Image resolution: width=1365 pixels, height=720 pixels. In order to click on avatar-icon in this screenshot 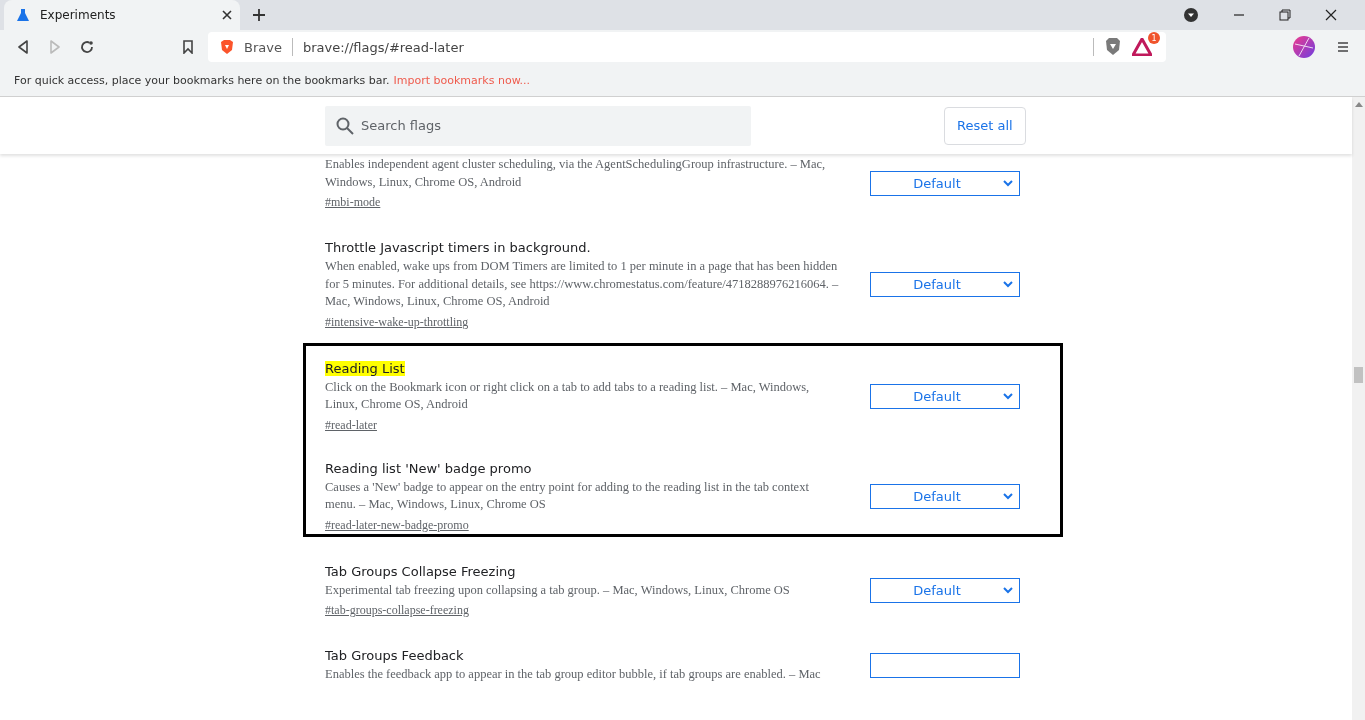, I will do `click(1304, 47)`.